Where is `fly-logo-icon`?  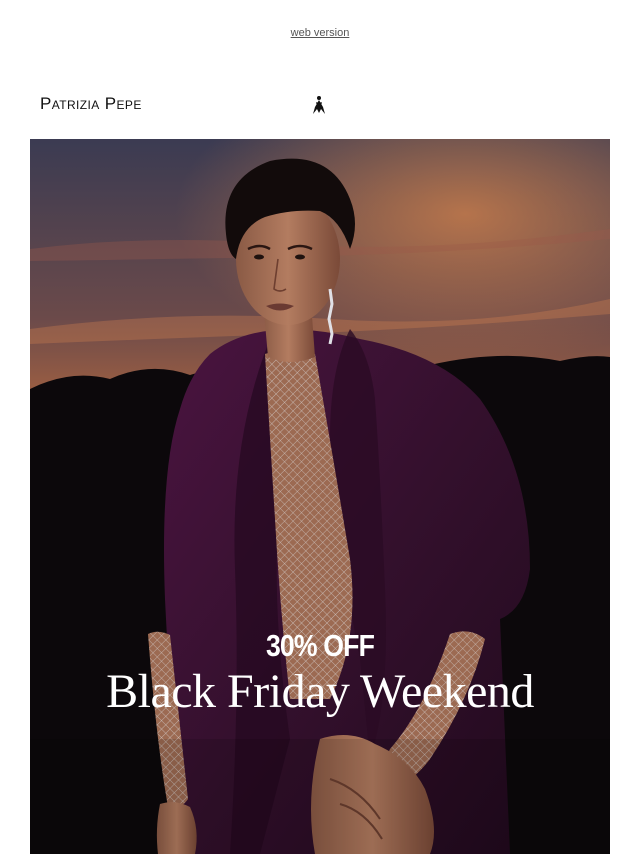
fly-logo-icon is located at coordinates (319, 105).